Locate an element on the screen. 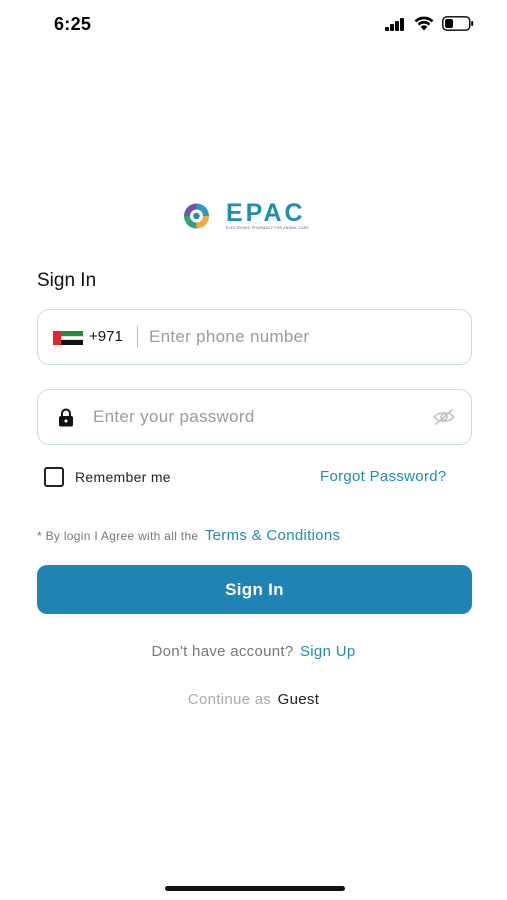 The width and height of the screenshot is (507, 900). forgot-password-link: Forgot Password? is located at coordinates (383, 476).